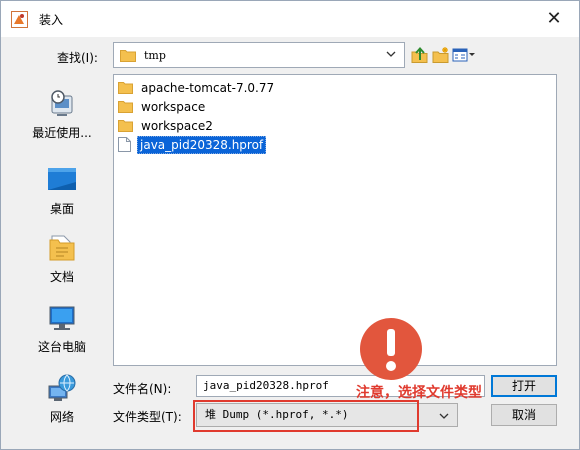  What do you see at coordinates (419, 393) in the screenshot?
I see `annotation-note: 注意，选择文件类型` at bounding box center [419, 393].